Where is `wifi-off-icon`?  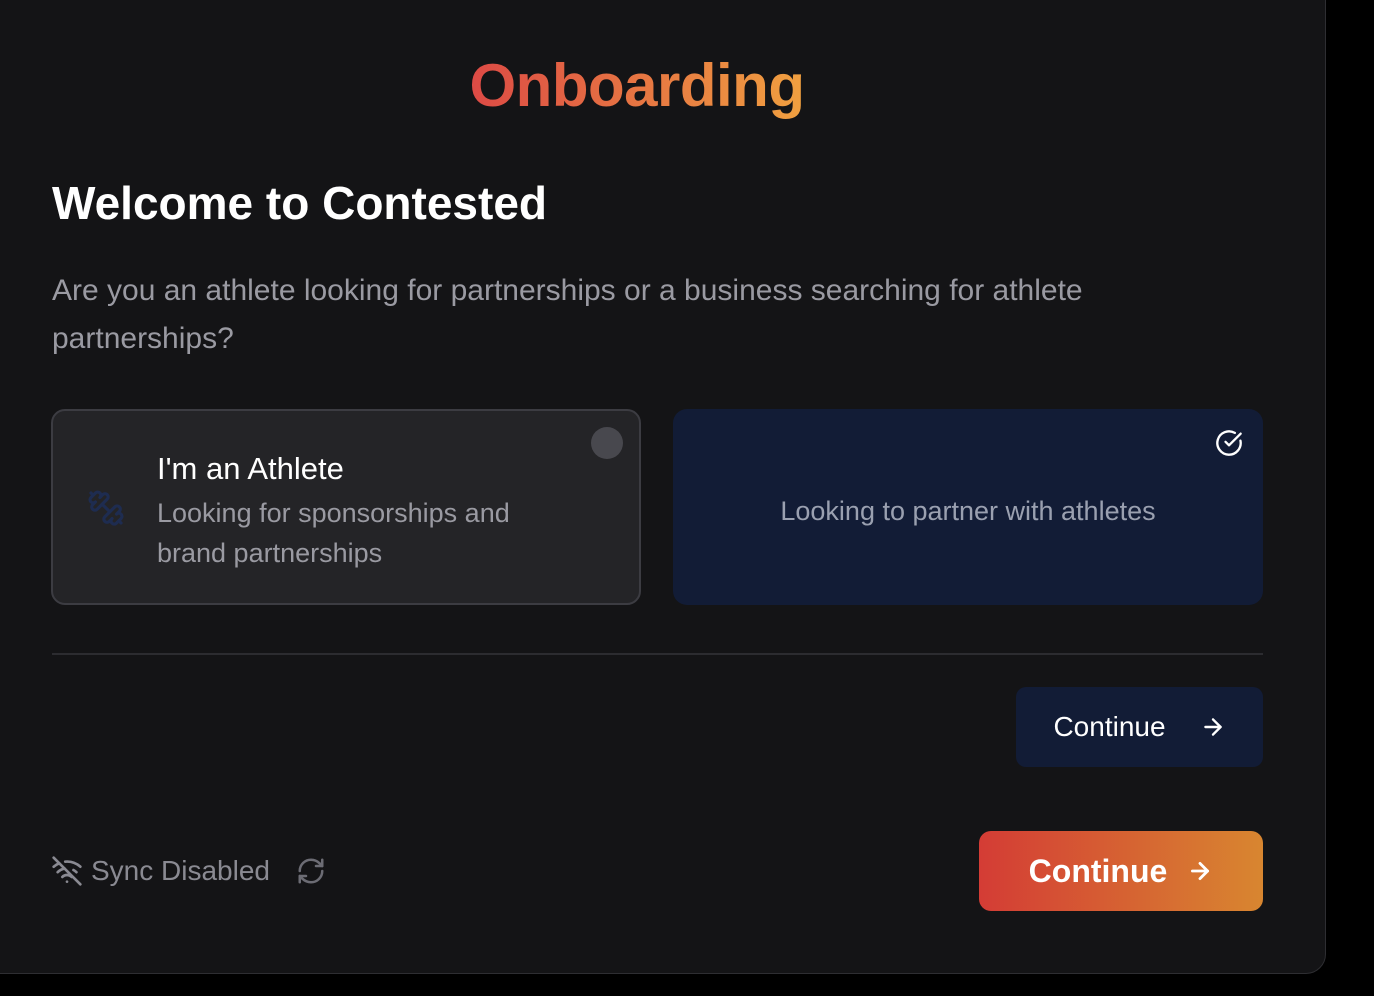 wifi-off-icon is located at coordinates (67, 871).